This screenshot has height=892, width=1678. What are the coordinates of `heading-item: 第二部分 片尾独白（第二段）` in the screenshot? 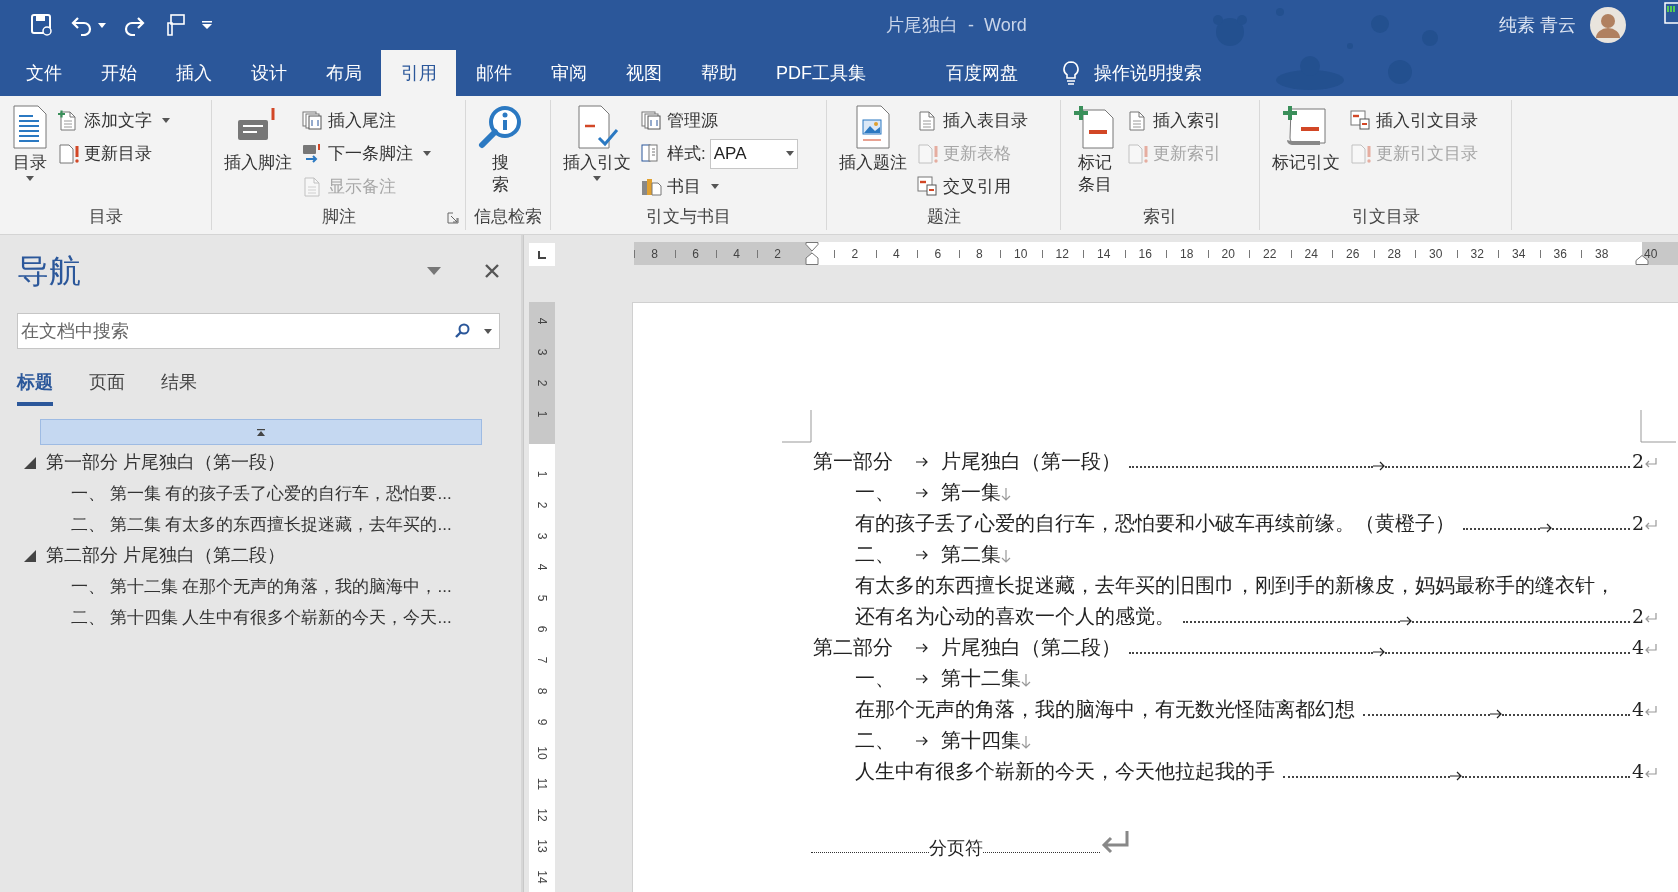 It's located at (165, 555).